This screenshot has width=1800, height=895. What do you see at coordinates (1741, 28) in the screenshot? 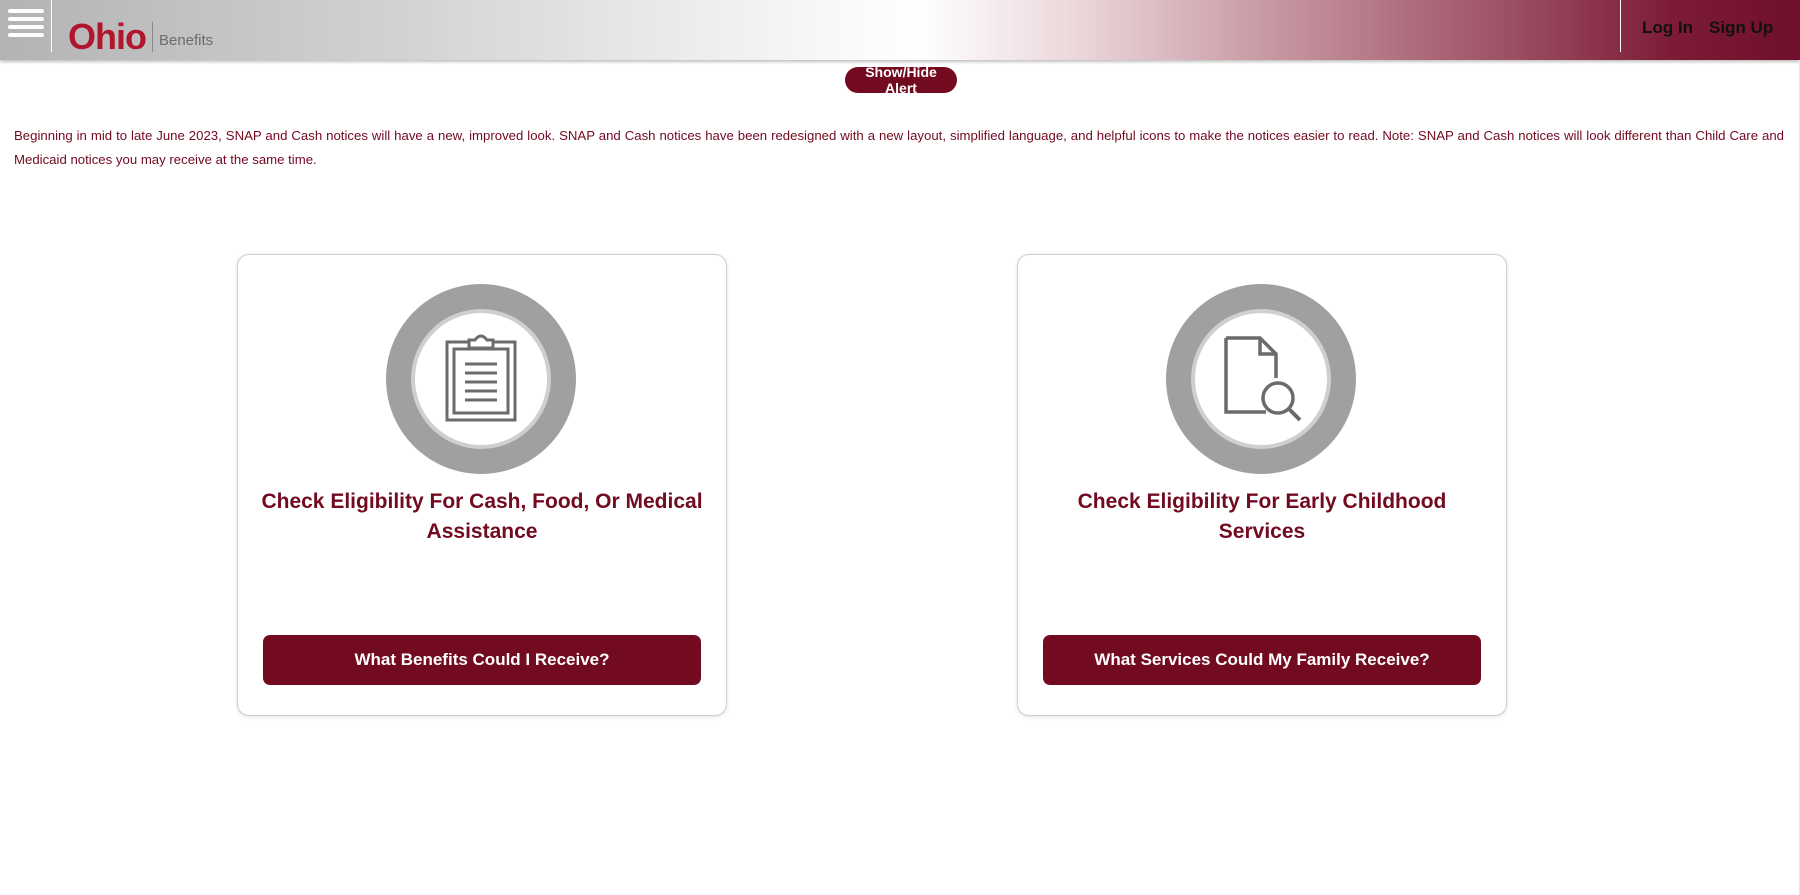
I see `signup-link: Sign Up` at bounding box center [1741, 28].